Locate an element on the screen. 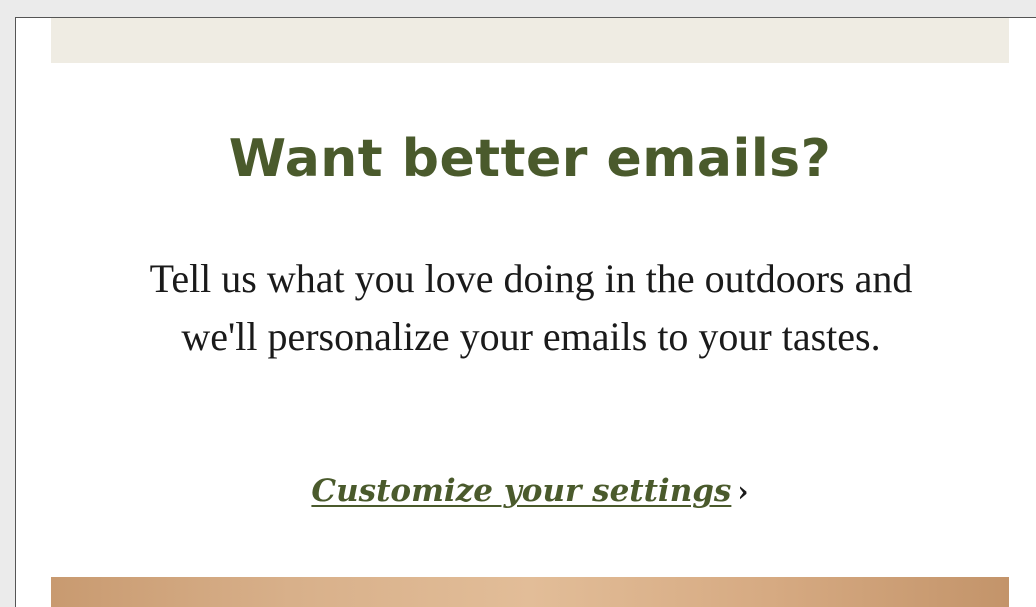 The height and width of the screenshot is (607, 1036). chevron-right-icon: › is located at coordinates (743, 491).